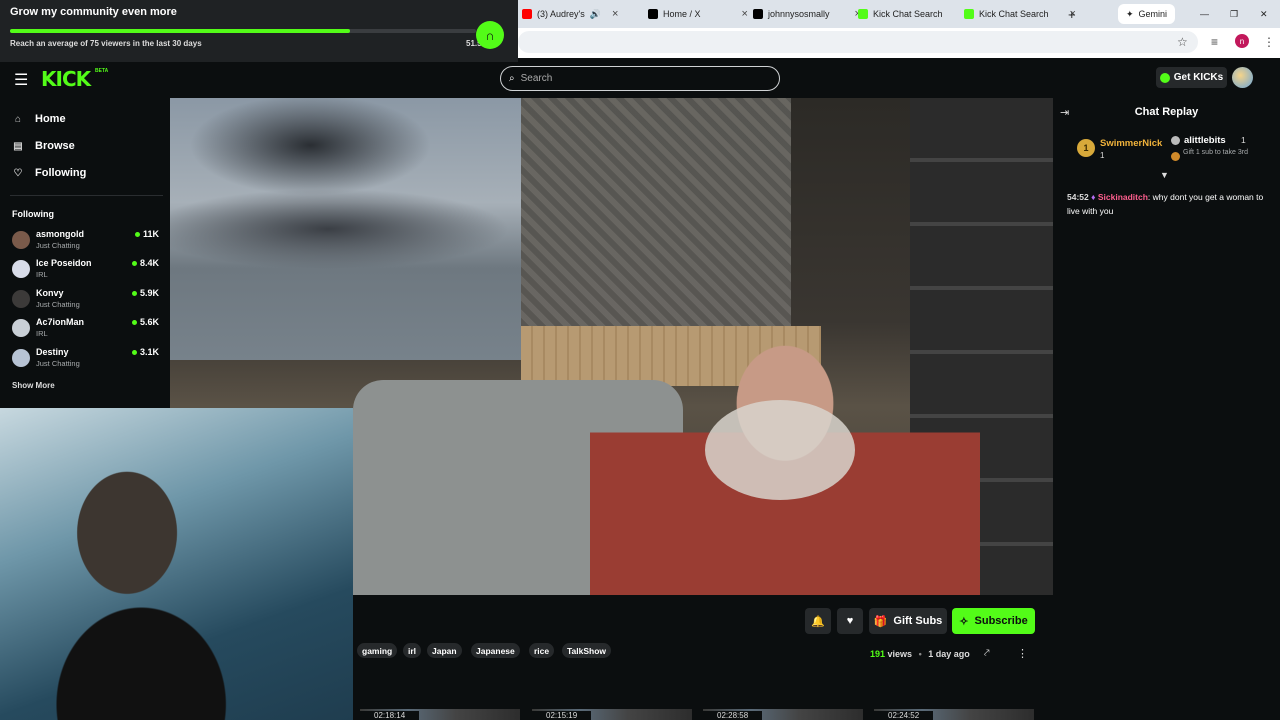 The image size is (1280, 720). What do you see at coordinates (987, 653) in the screenshot?
I see `share-icon: ⤤` at bounding box center [987, 653].